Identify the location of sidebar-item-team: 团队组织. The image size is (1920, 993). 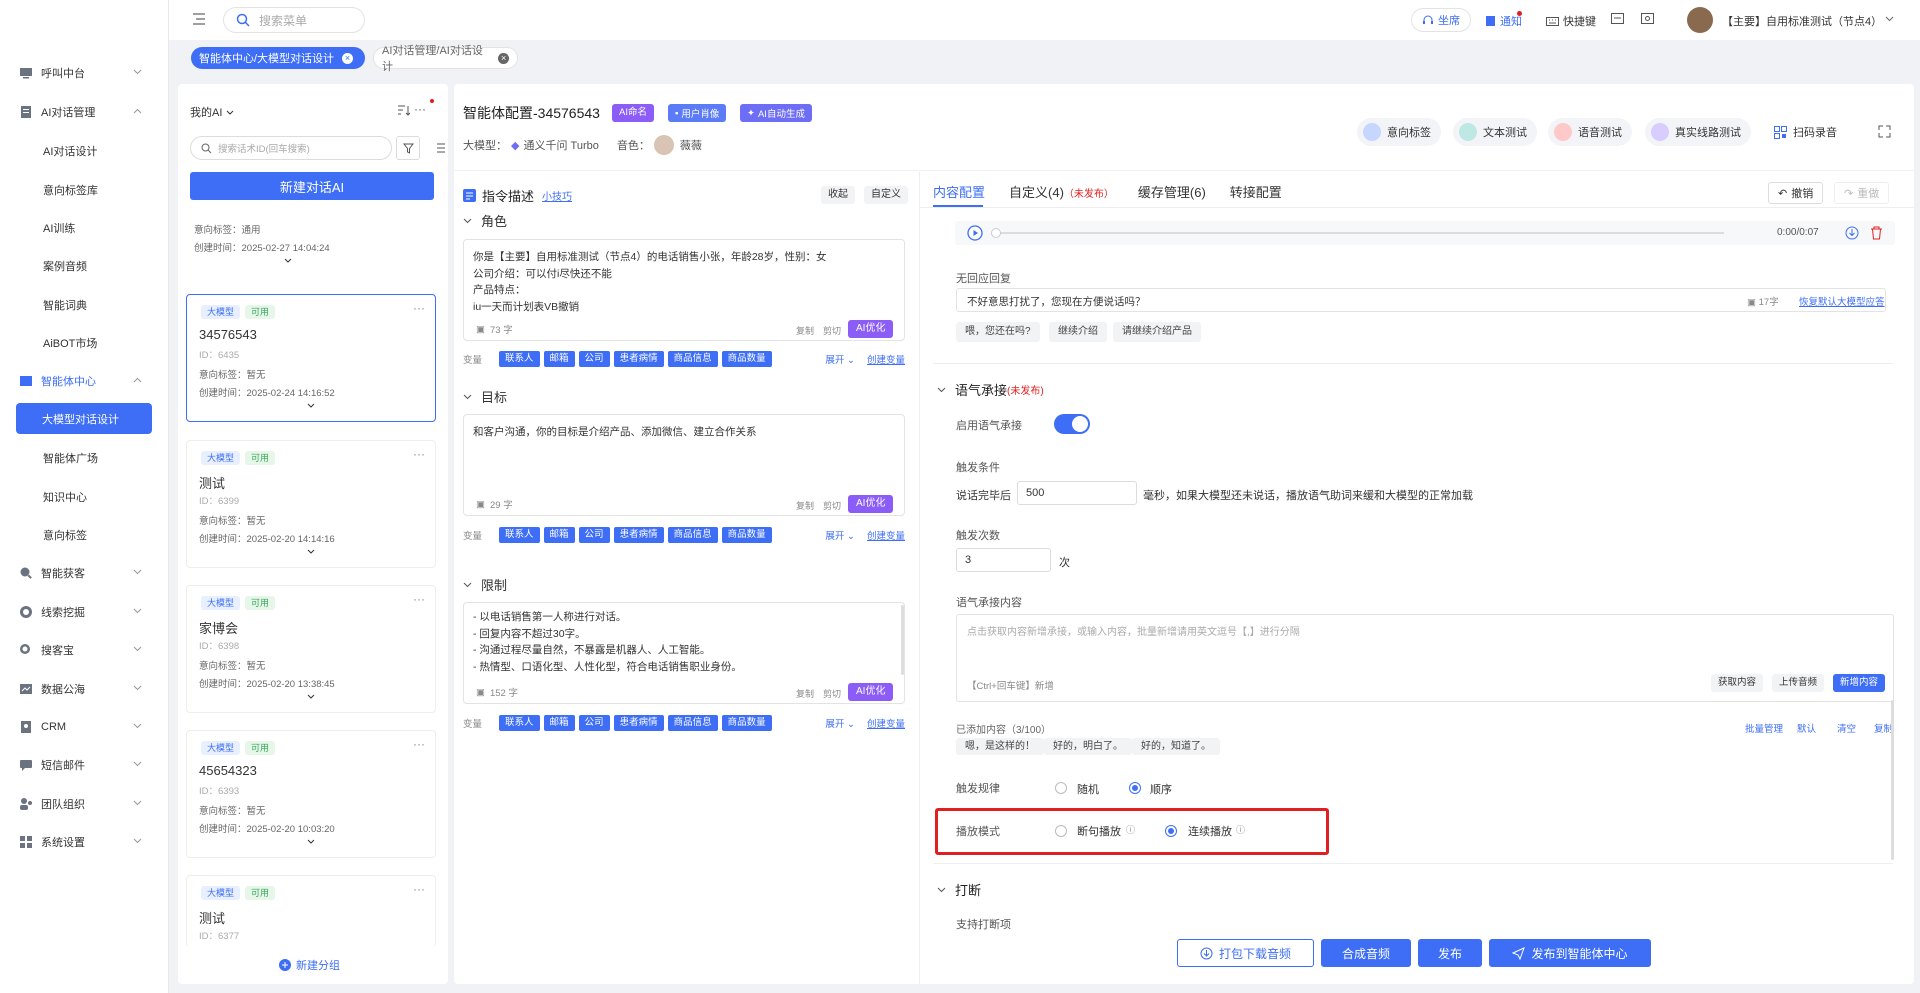
(84, 804).